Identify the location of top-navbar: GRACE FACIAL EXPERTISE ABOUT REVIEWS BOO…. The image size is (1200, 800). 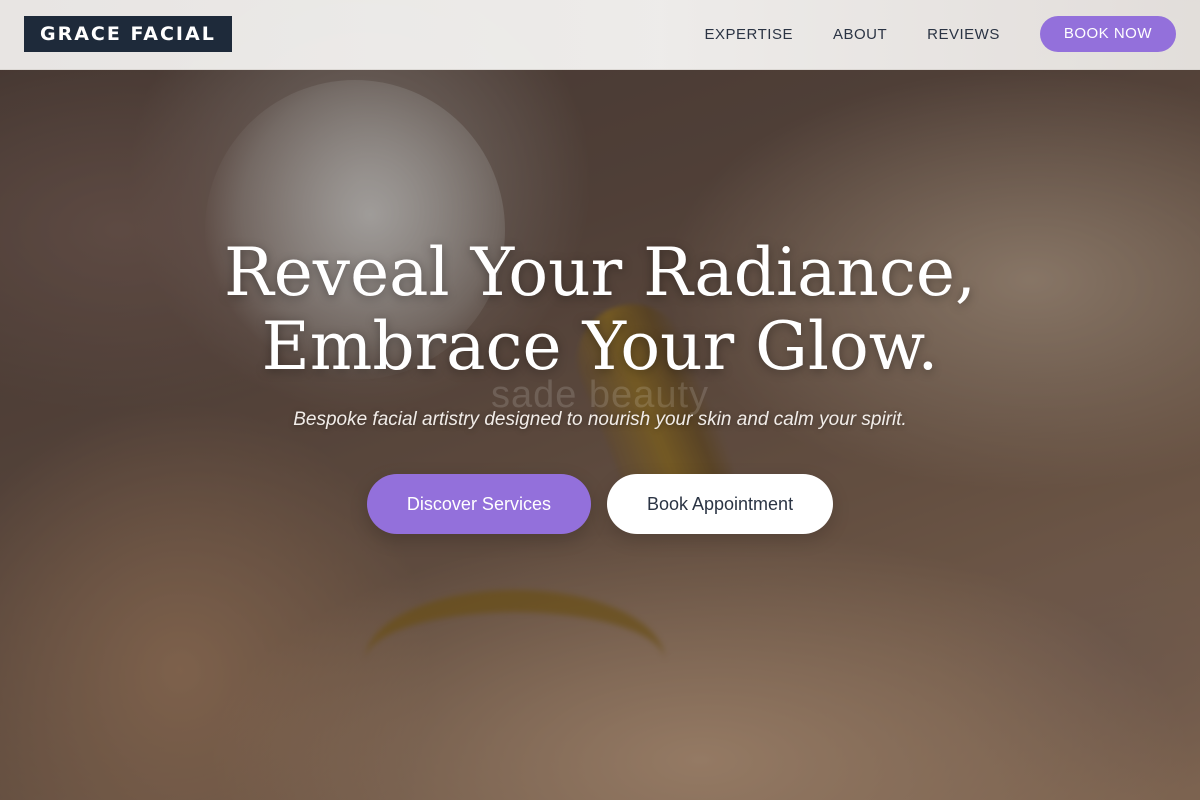
(600, 35).